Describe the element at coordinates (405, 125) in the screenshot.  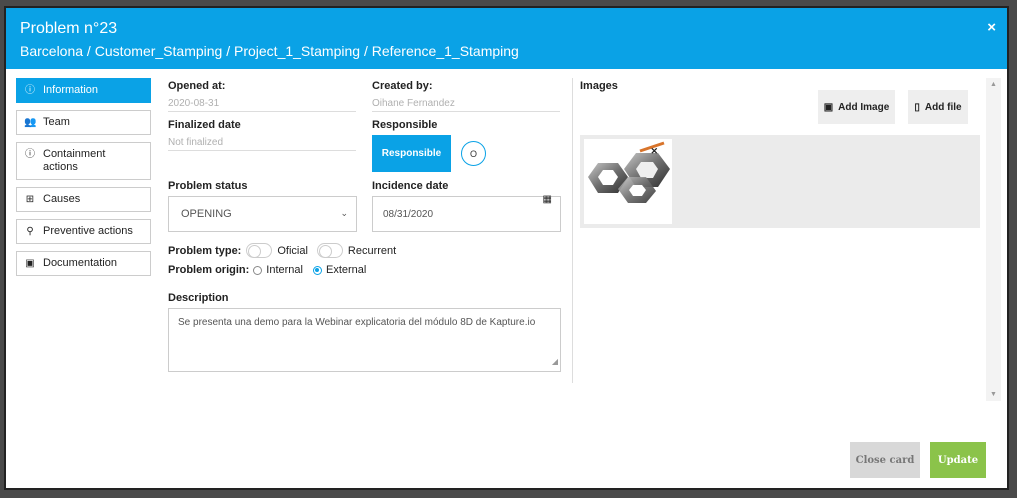
I see `responsible-label: Responsible` at that location.